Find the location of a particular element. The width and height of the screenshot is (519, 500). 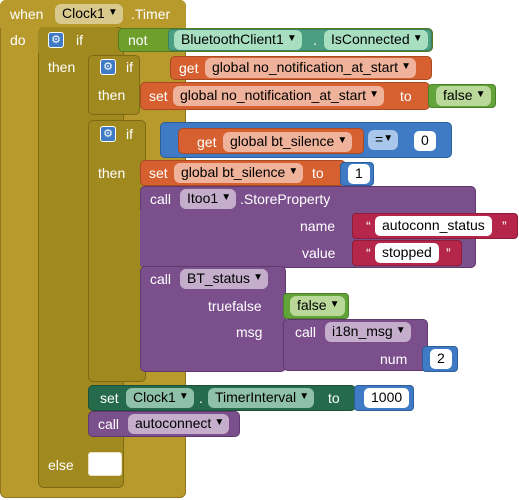

i18n-proc-dropdown: i18n_msg ▼ is located at coordinates (368, 332).